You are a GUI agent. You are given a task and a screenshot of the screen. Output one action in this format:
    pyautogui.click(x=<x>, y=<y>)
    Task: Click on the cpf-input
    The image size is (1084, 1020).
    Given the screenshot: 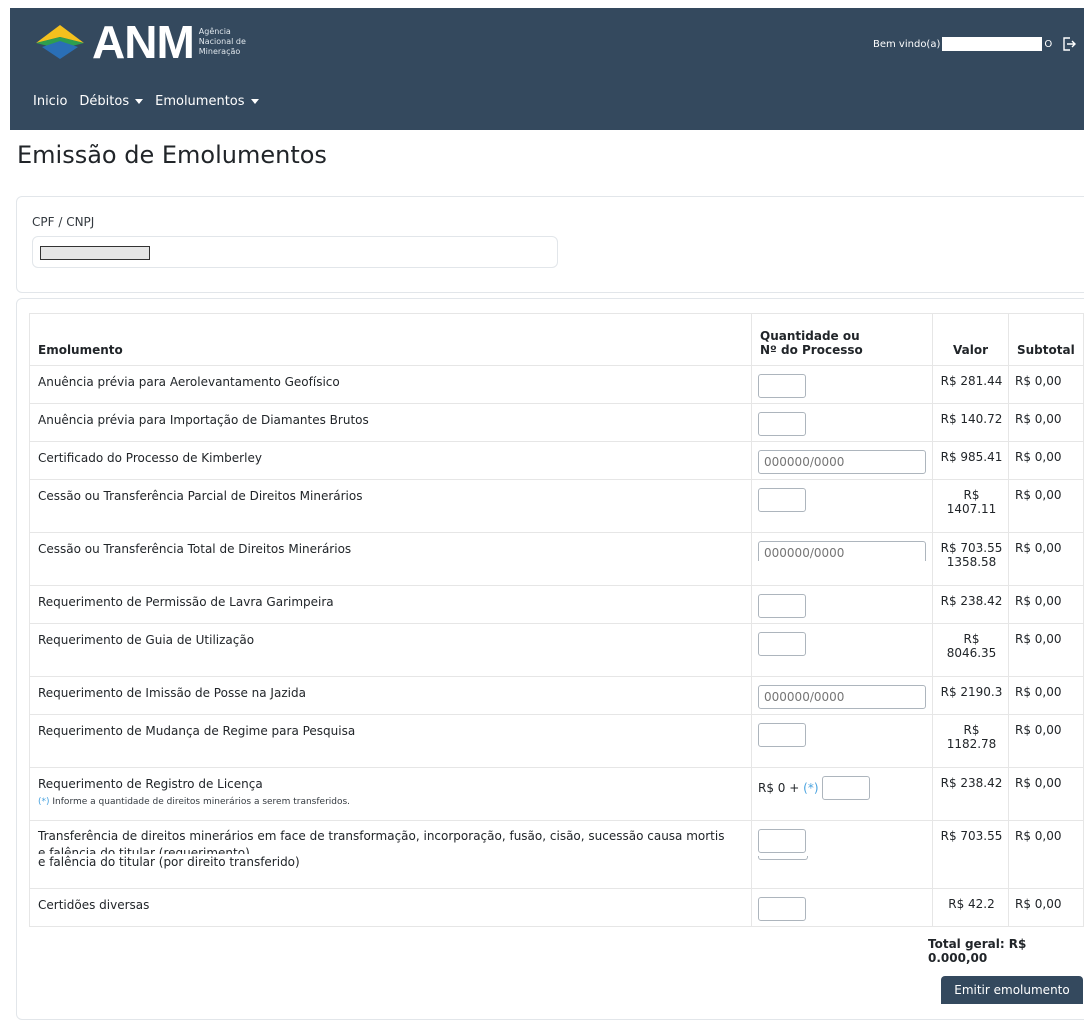 What is the action you would take?
    pyautogui.click(x=295, y=252)
    